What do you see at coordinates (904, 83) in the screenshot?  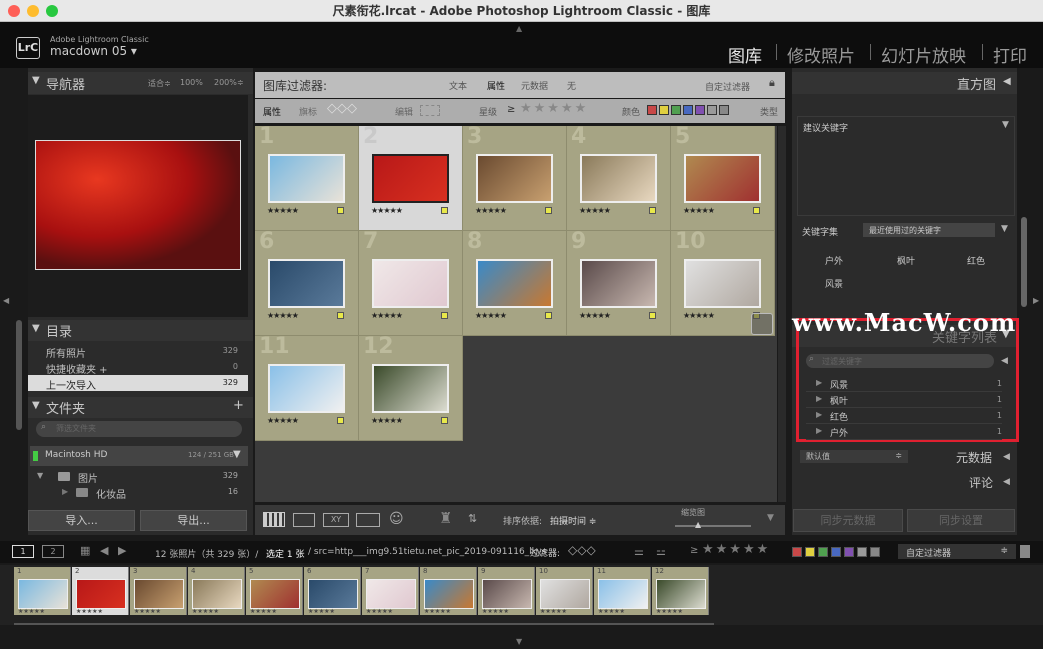 I see `histogram-header: 直方图 ◀` at bounding box center [904, 83].